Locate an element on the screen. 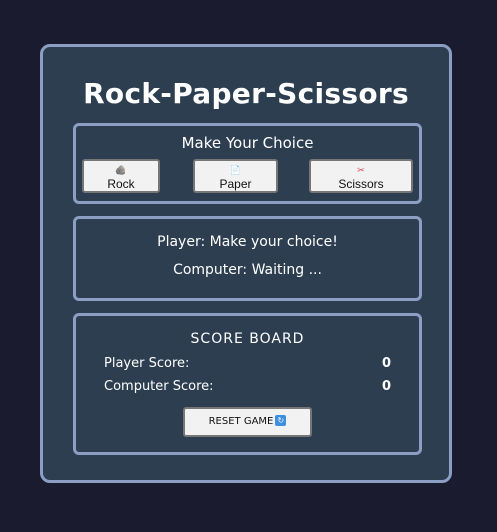 This screenshot has width=497, height=532. player-status: Player: Make your choice! is located at coordinates (247, 242).